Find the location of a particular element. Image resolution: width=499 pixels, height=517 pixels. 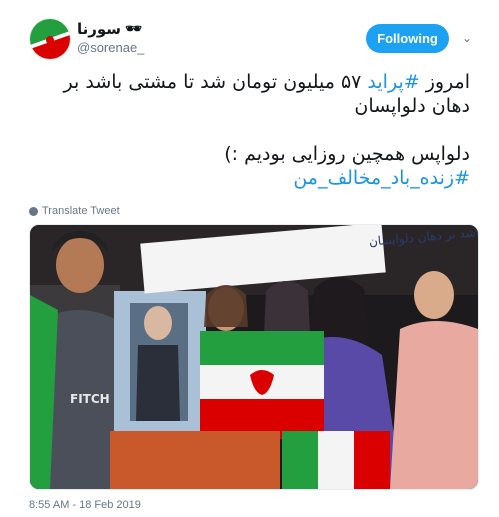

globe-icon is located at coordinates (33, 211).